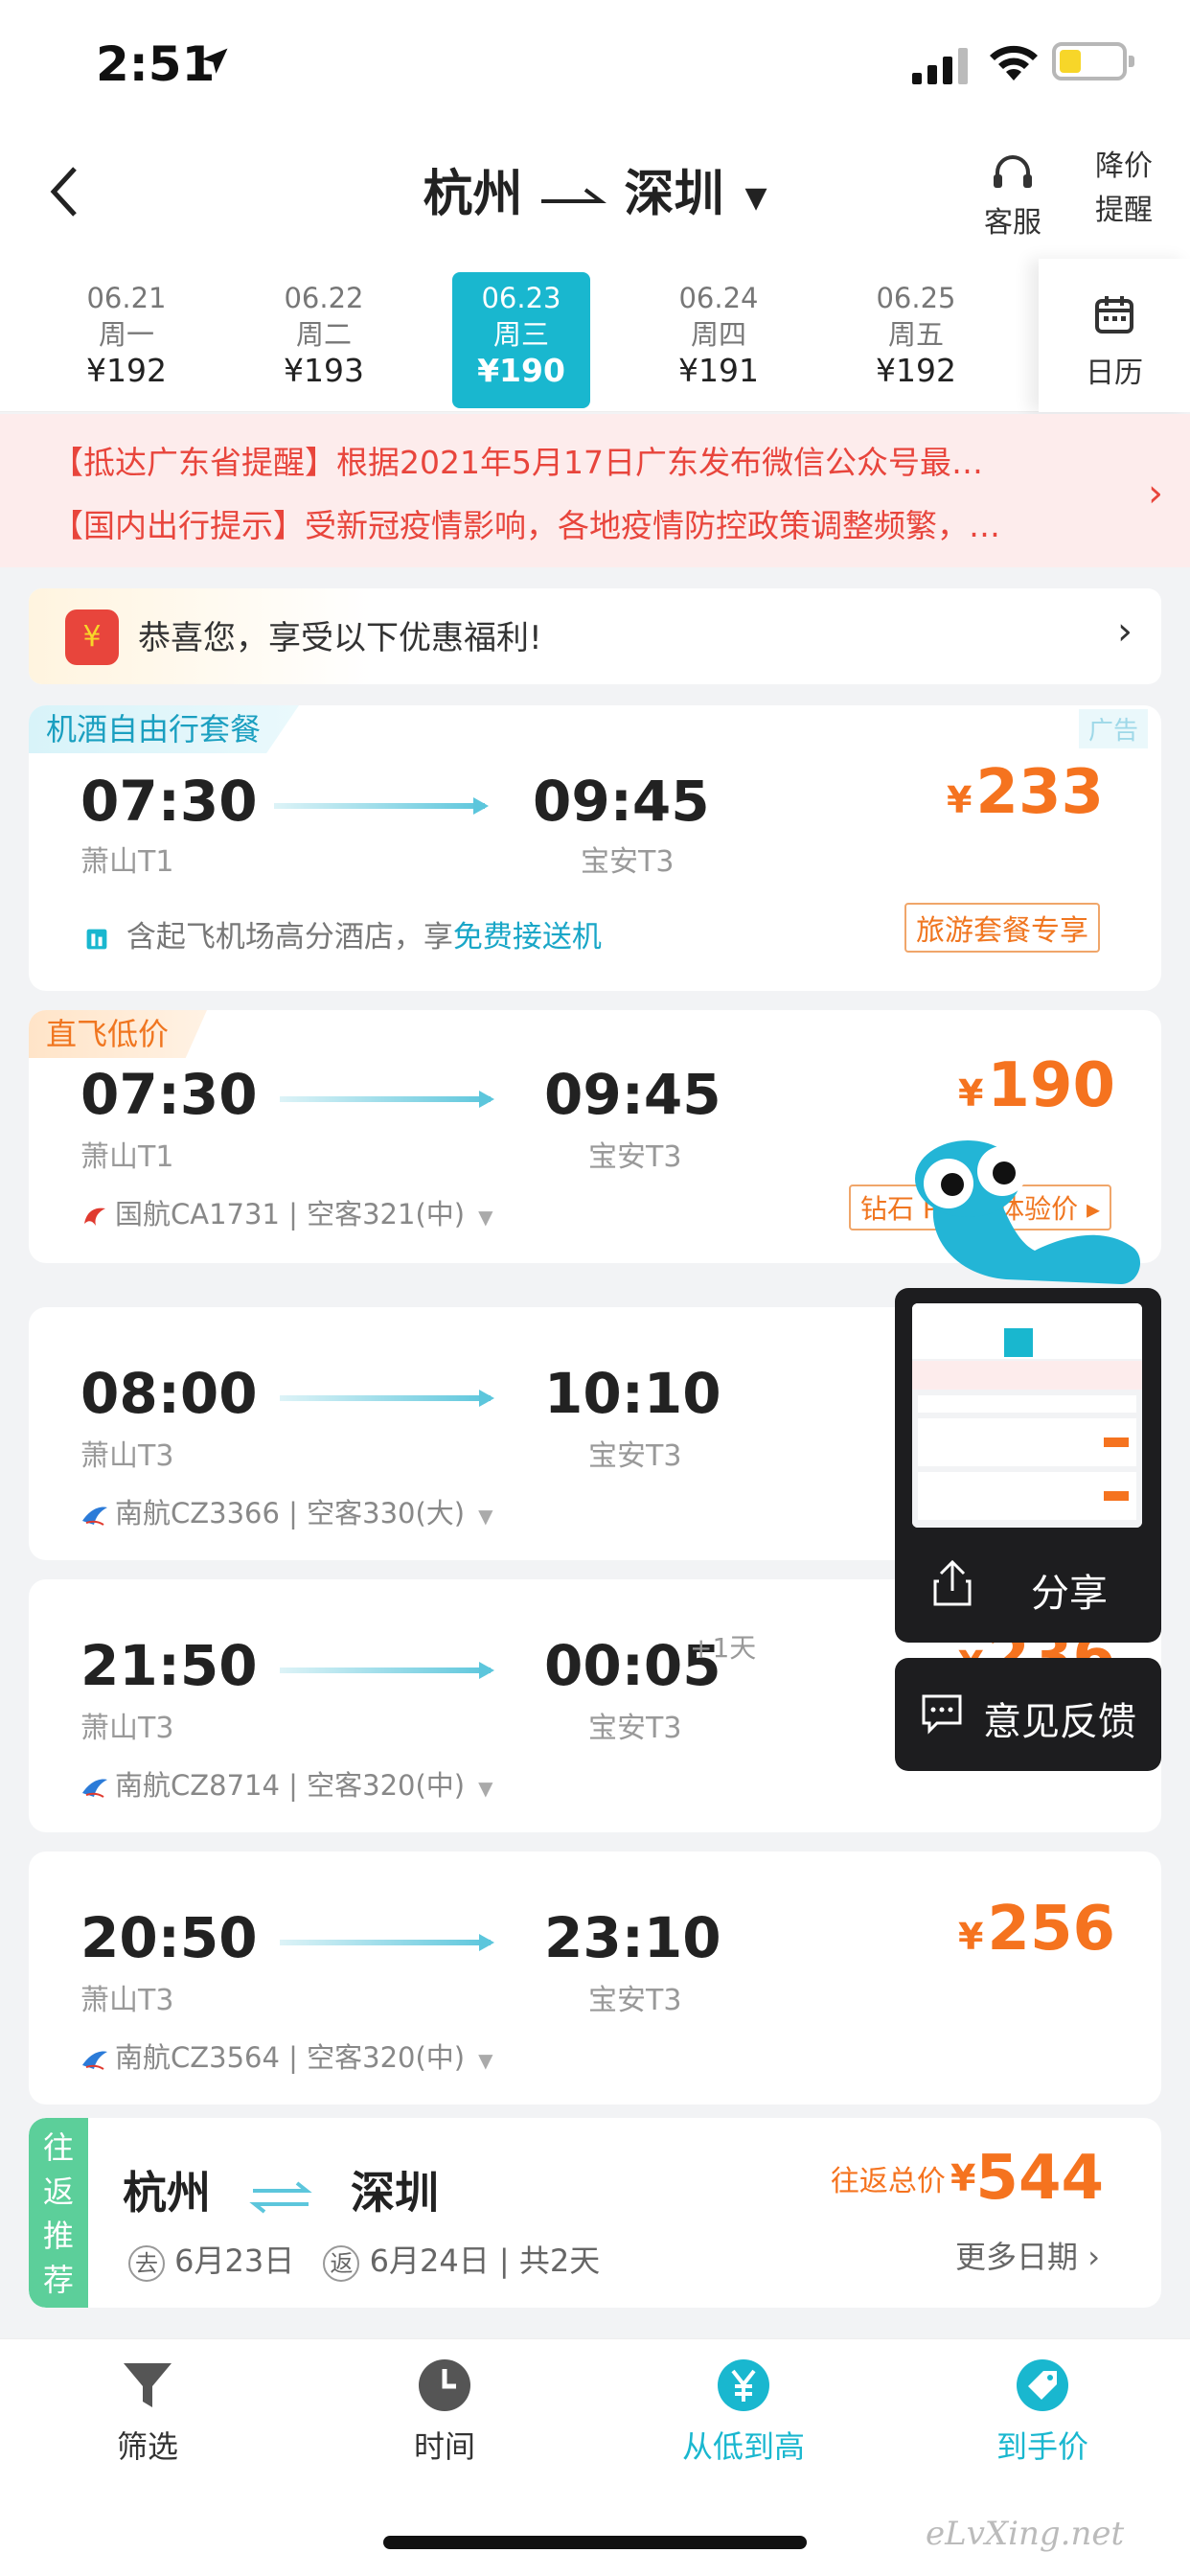 The width and height of the screenshot is (1190, 2576). I want to click on more-dates-link: 更多日期 ›, so click(1028, 2255).